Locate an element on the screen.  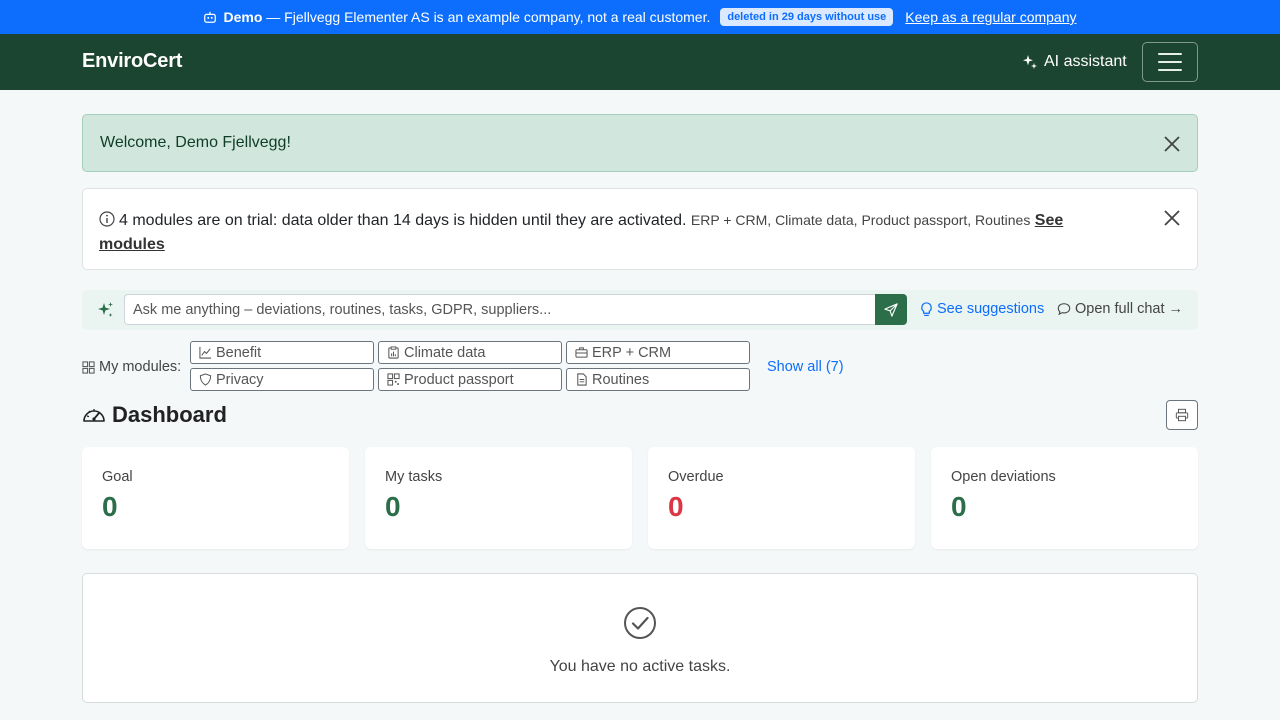
see-suggestions-label: See suggestions is located at coordinates (991, 309).